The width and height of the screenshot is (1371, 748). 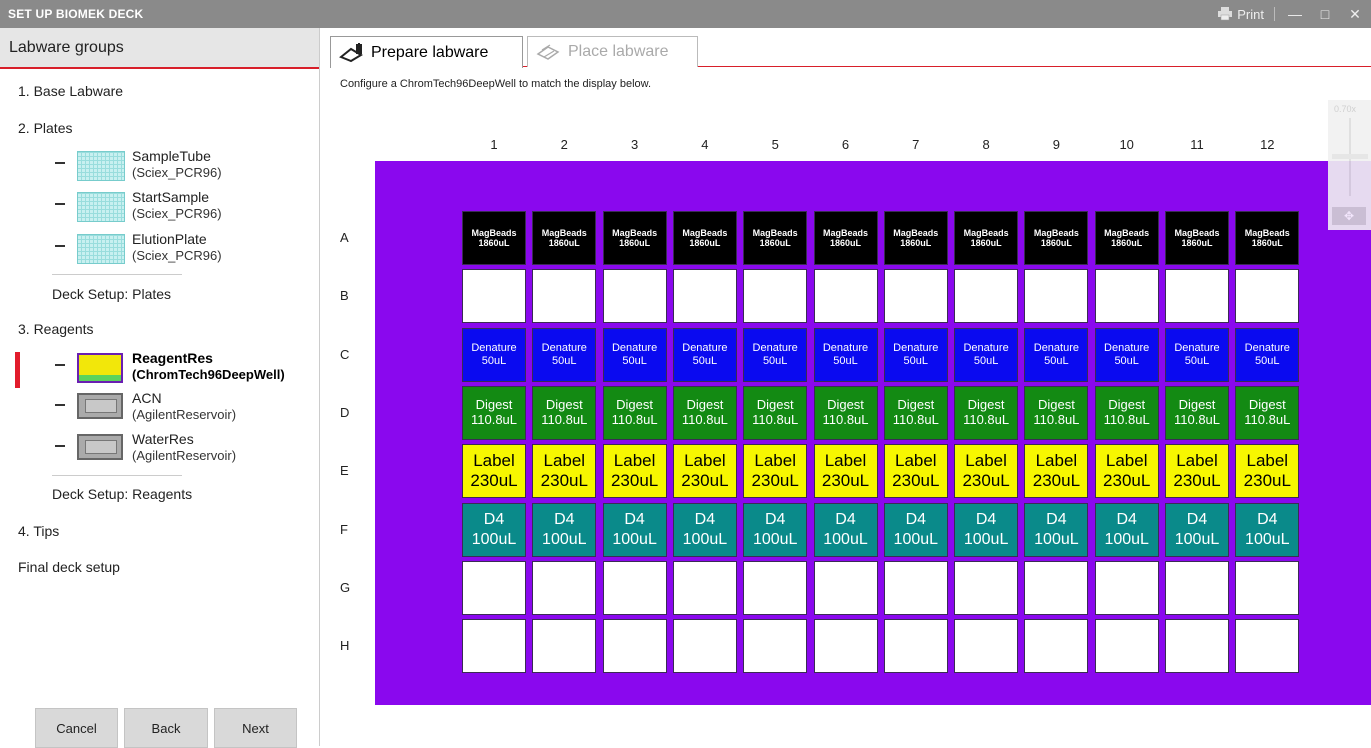 What do you see at coordinates (1267, 296) in the screenshot?
I see `well-B12` at bounding box center [1267, 296].